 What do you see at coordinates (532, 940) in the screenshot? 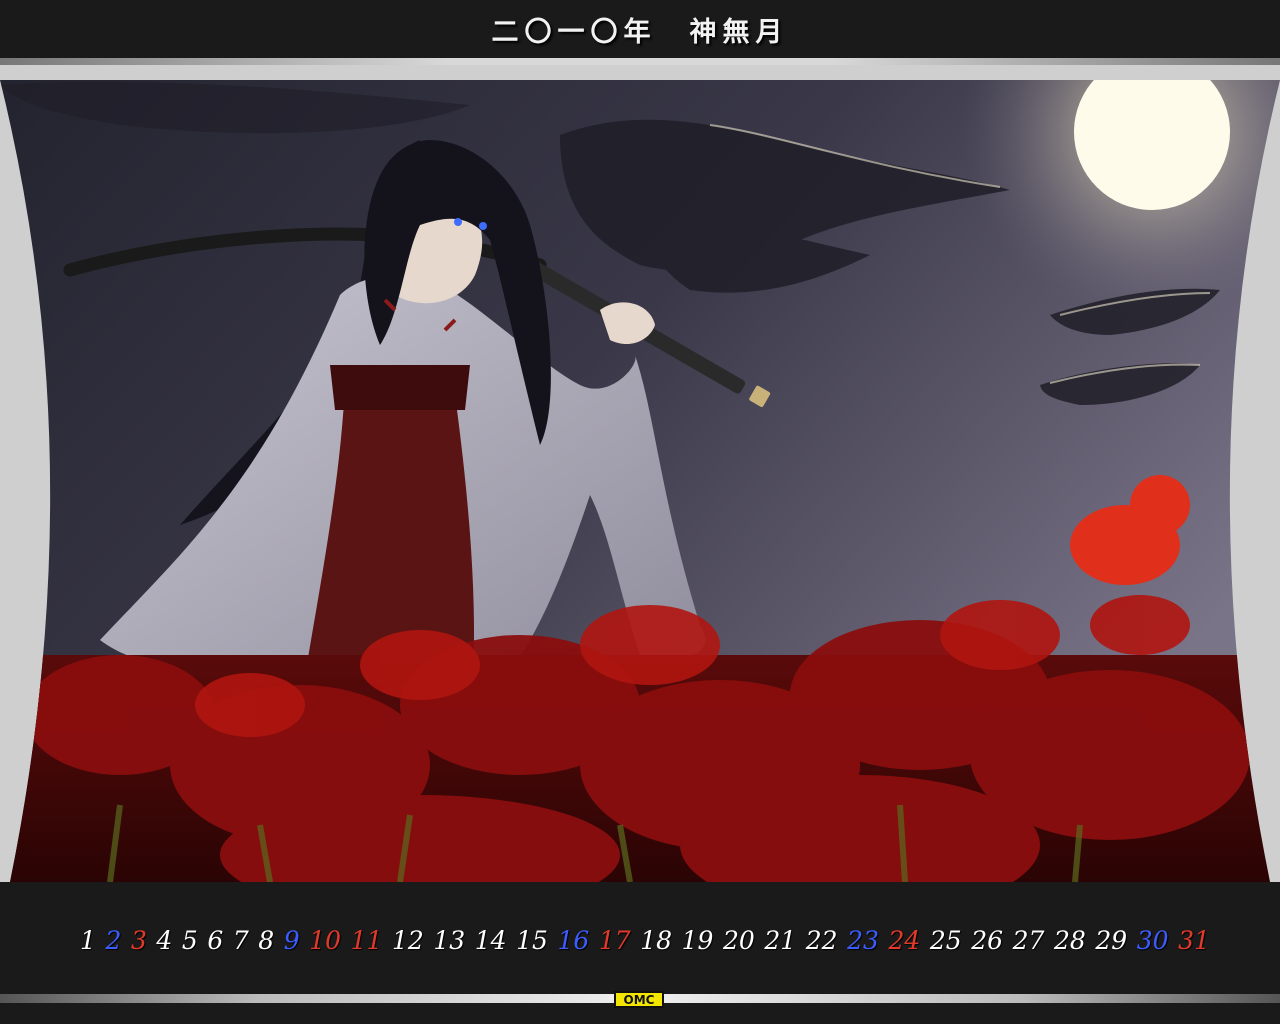
I see `calendar-date: 15` at bounding box center [532, 940].